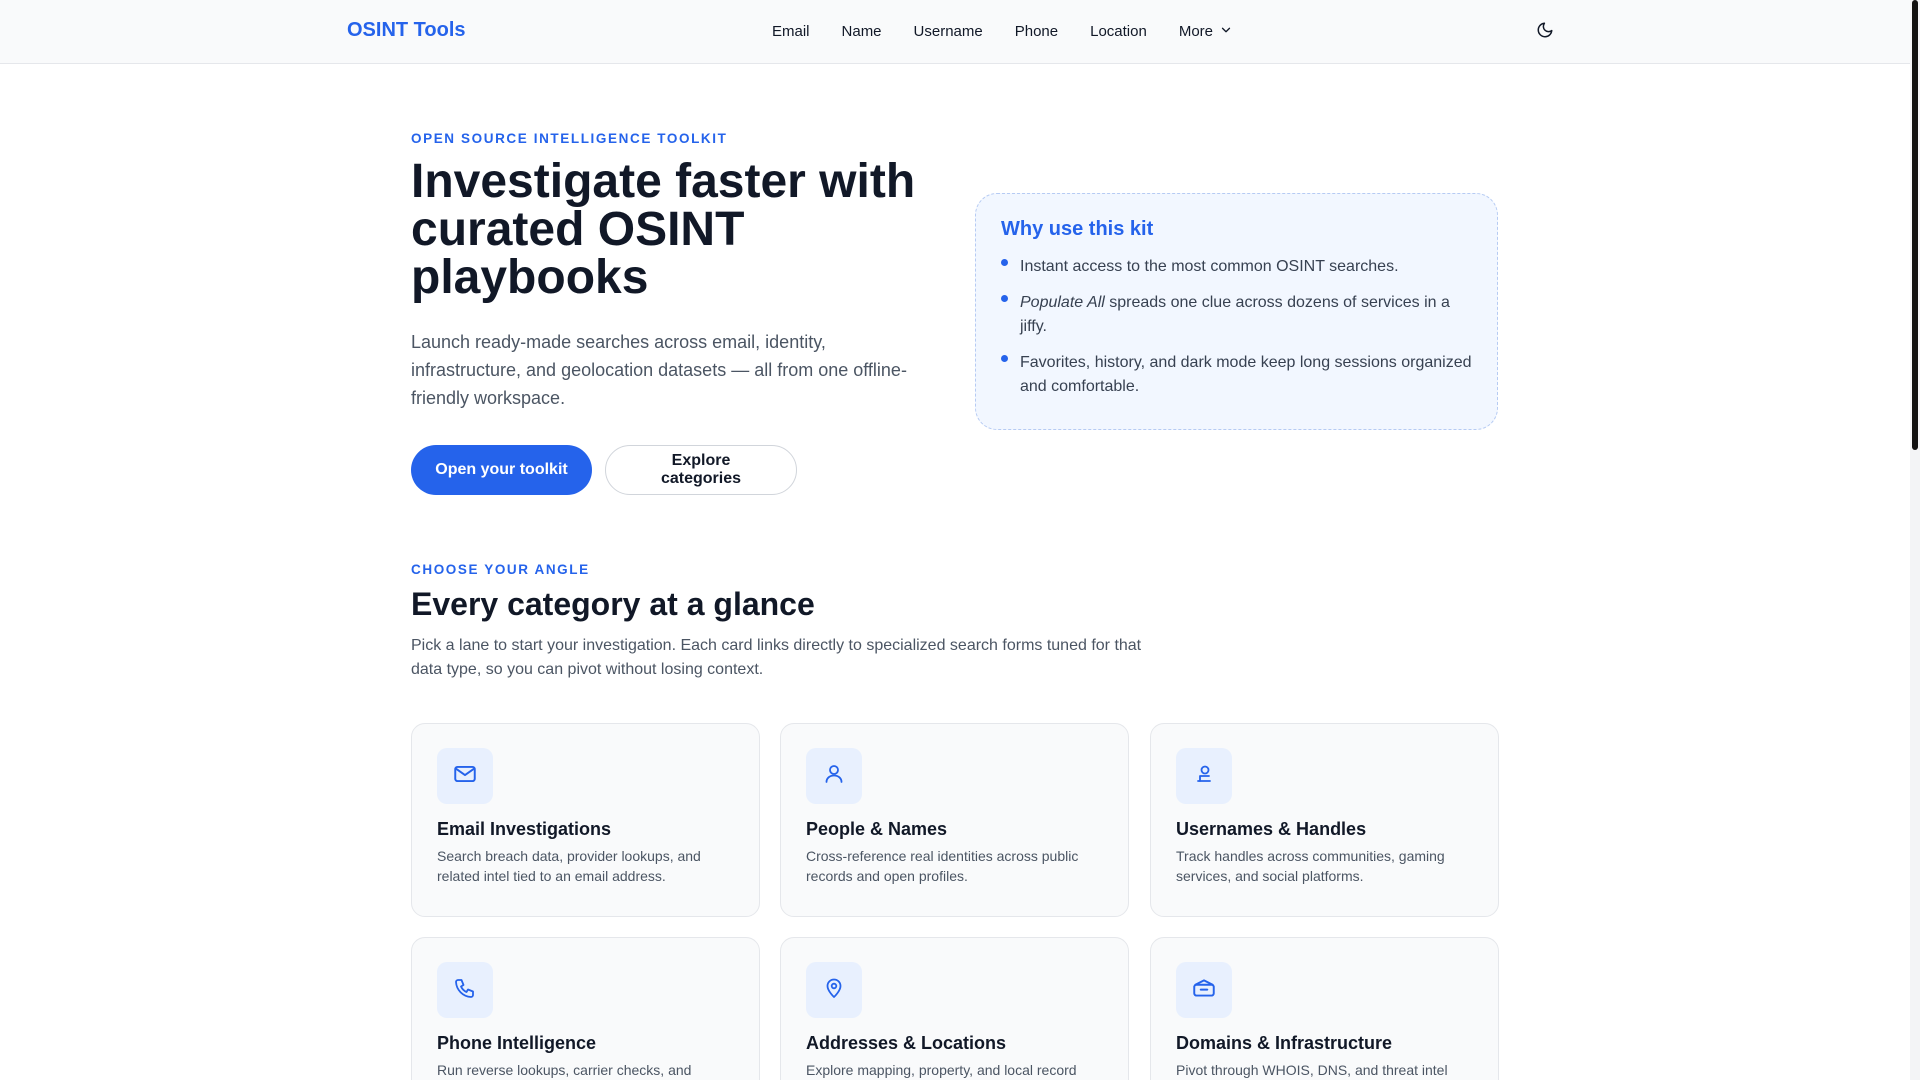 This screenshot has width=1920, height=1080. What do you see at coordinates (877, 829) in the screenshot?
I see `card-title: People & Names` at bounding box center [877, 829].